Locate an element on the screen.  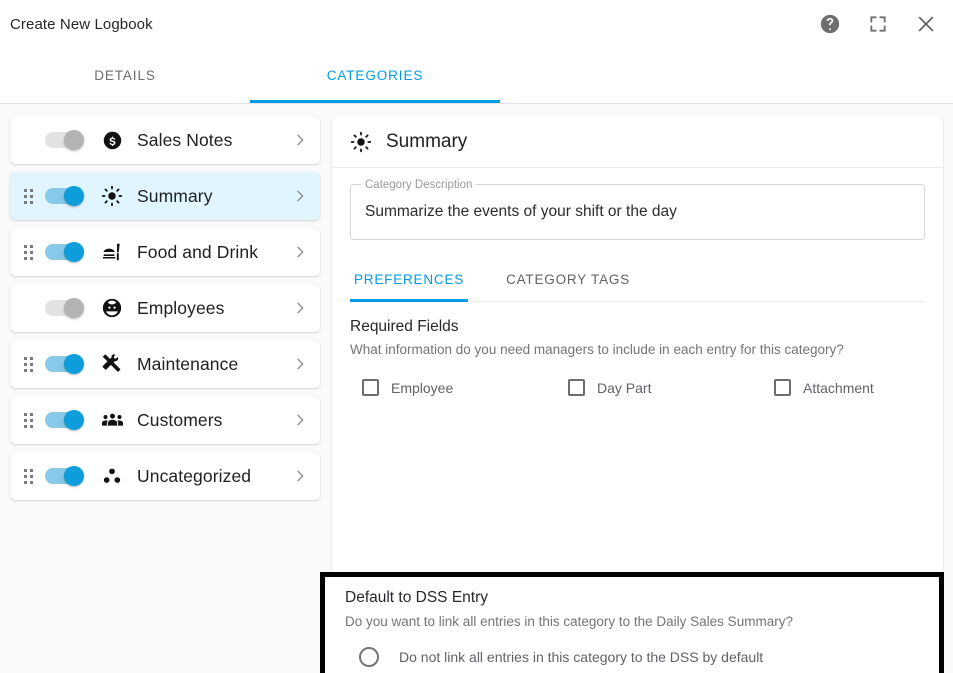
category-label: Summary is located at coordinates (175, 195).